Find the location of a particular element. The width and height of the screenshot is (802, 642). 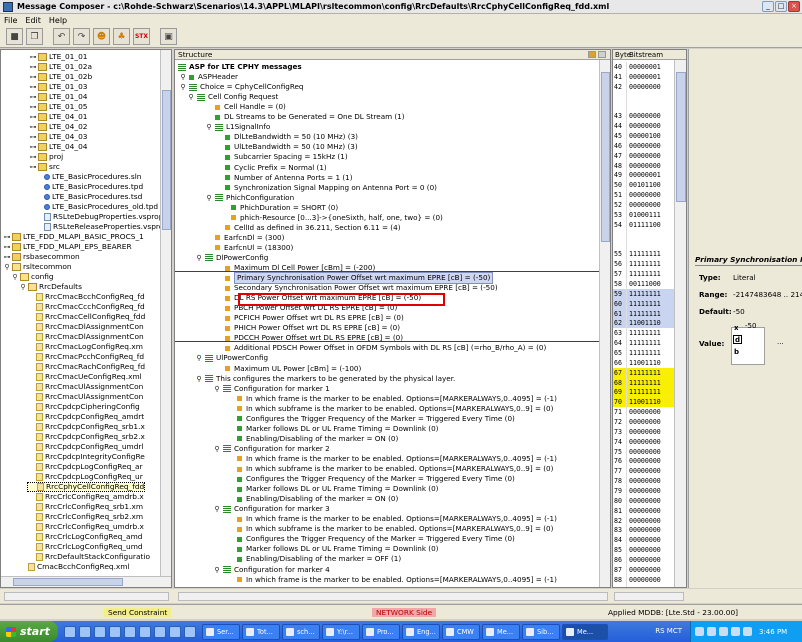

stop-icon: ■ is located at coordinates (14, 36).